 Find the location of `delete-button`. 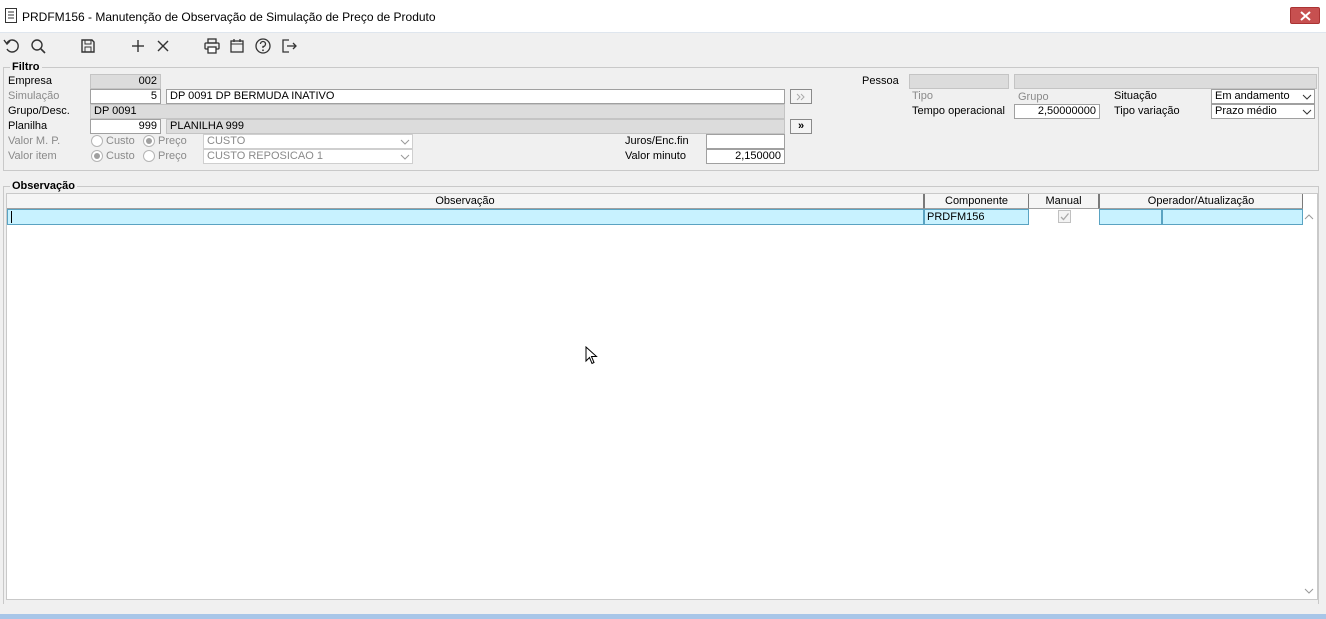

delete-button is located at coordinates (163, 46).